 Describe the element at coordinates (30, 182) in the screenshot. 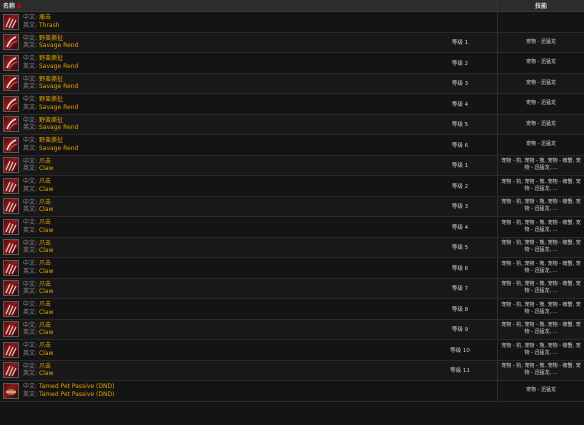

I see `zh-label: 中文:` at that location.